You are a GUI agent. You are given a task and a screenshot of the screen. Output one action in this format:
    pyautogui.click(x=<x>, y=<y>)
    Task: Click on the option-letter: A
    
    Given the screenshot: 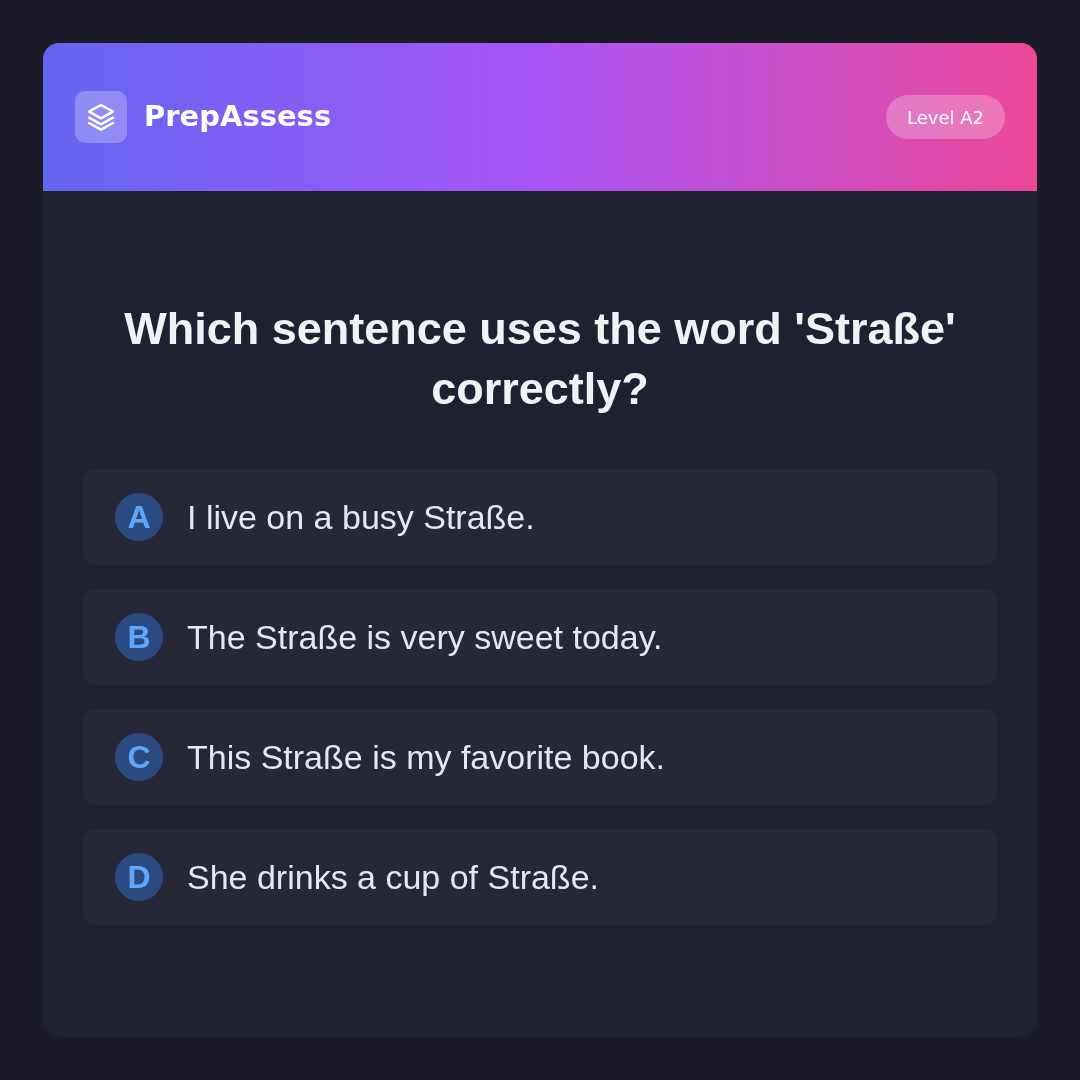 What is the action you would take?
    pyautogui.click(x=139, y=517)
    